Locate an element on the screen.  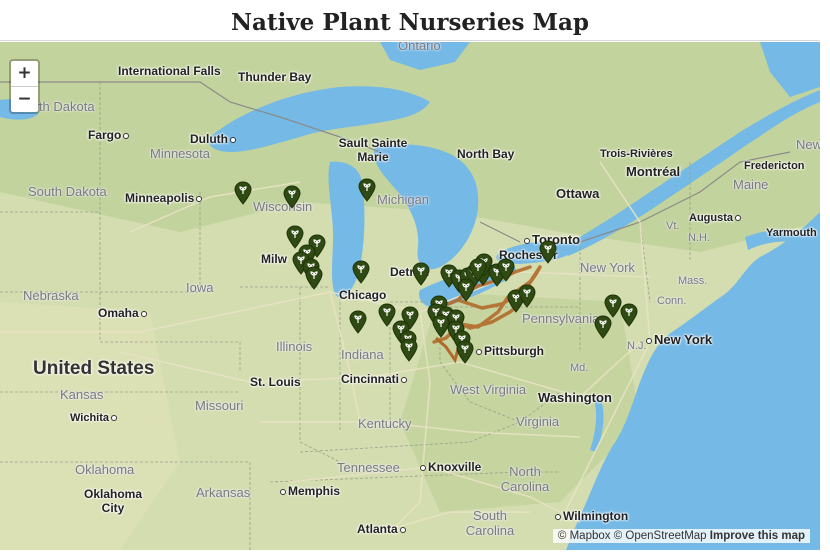
zoom-control: + − is located at coordinates (24, 86).